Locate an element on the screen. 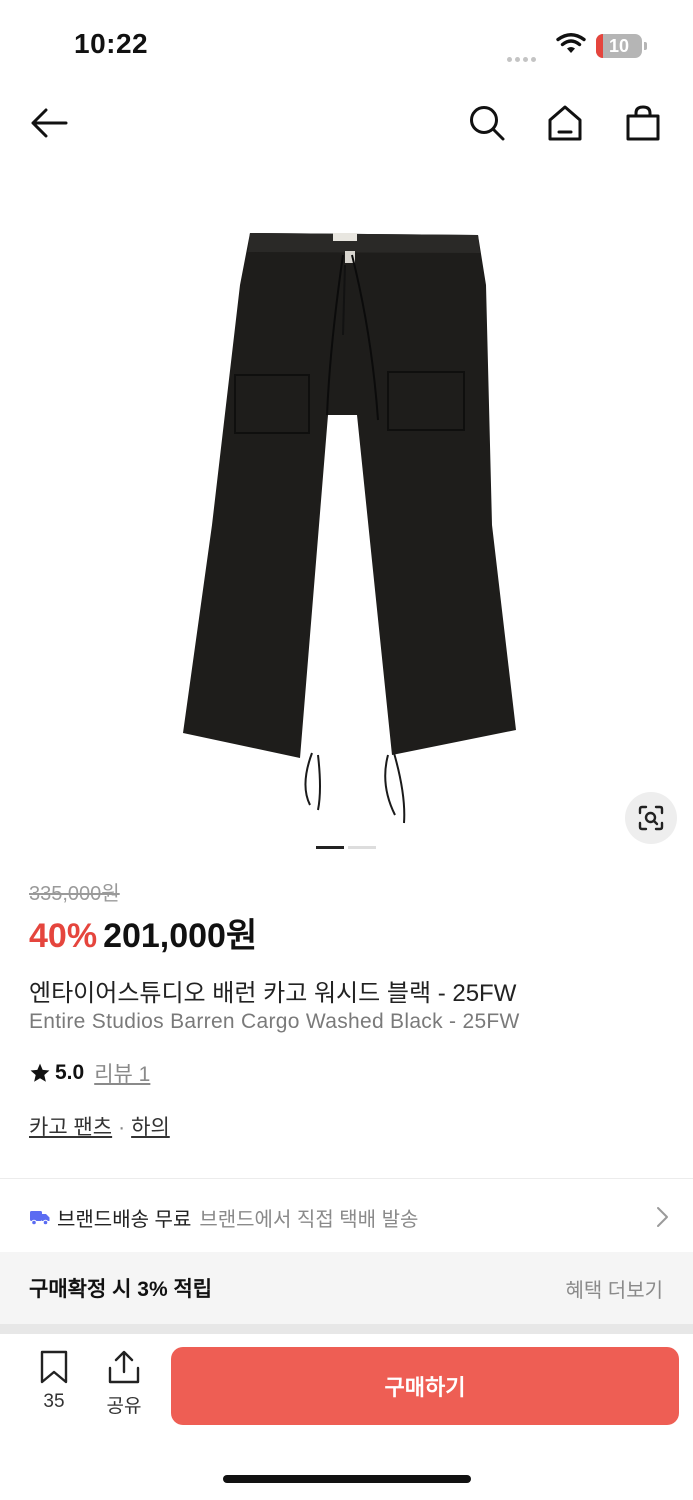 The image size is (693, 1500). share-label: 공유 is located at coordinates (124, 1406).